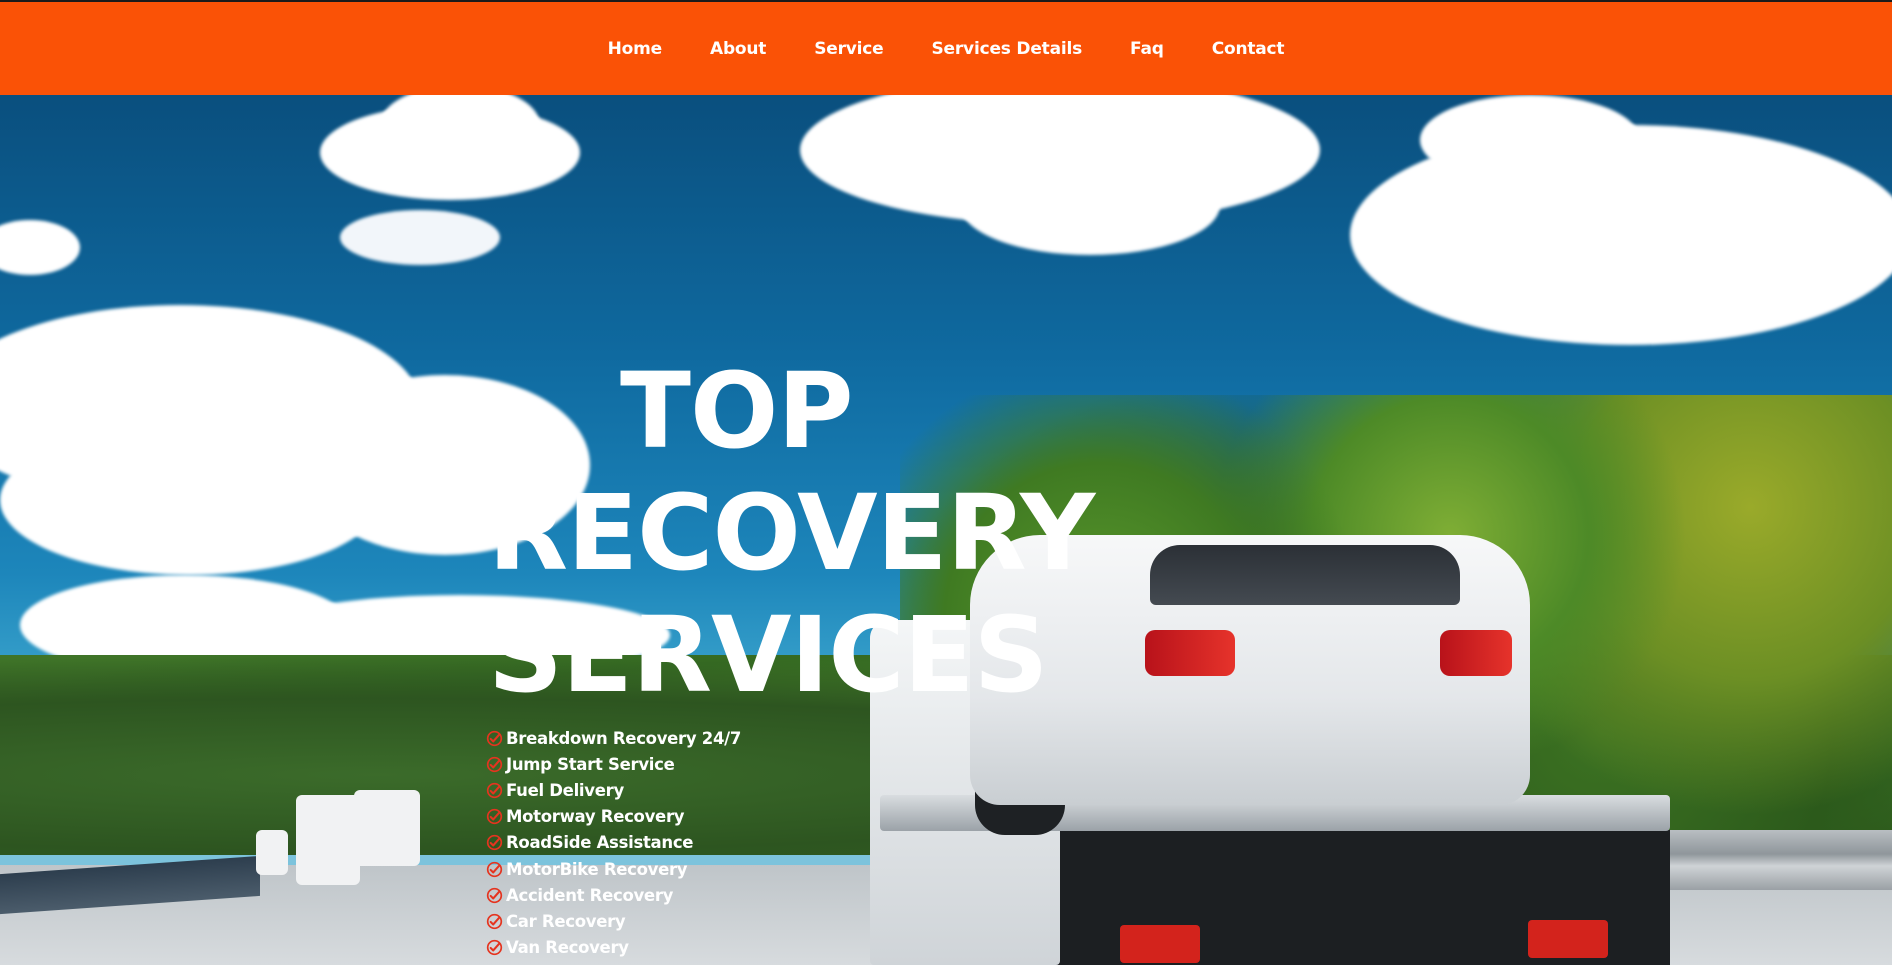 This screenshot has width=1892, height=965. Describe the element at coordinates (848, 49) in the screenshot. I see `nav-link-service: Service` at that location.